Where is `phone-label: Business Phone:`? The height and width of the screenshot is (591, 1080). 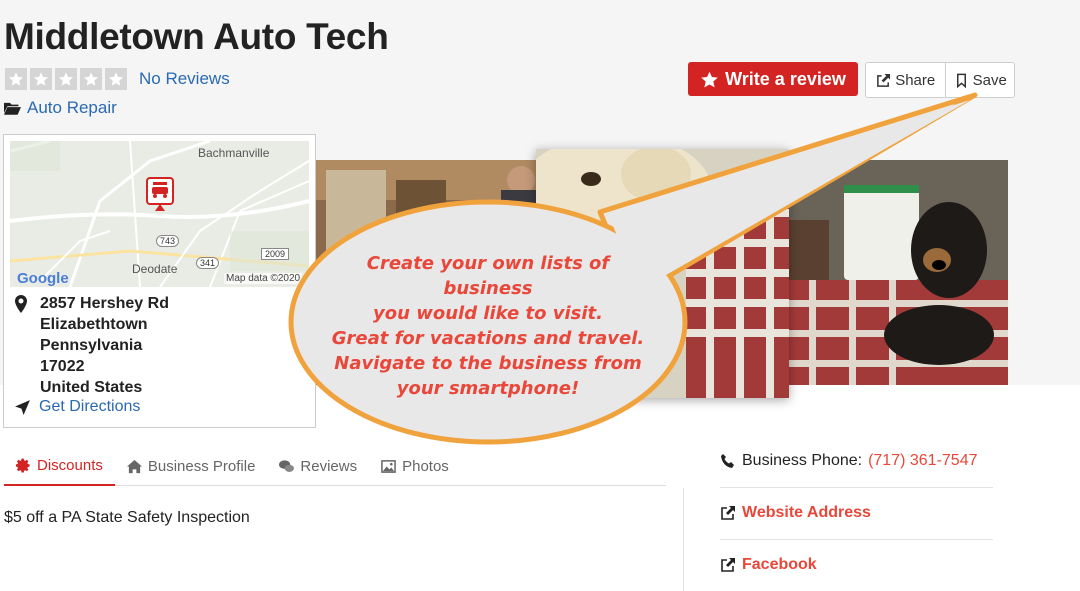 phone-label: Business Phone: is located at coordinates (802, 460).